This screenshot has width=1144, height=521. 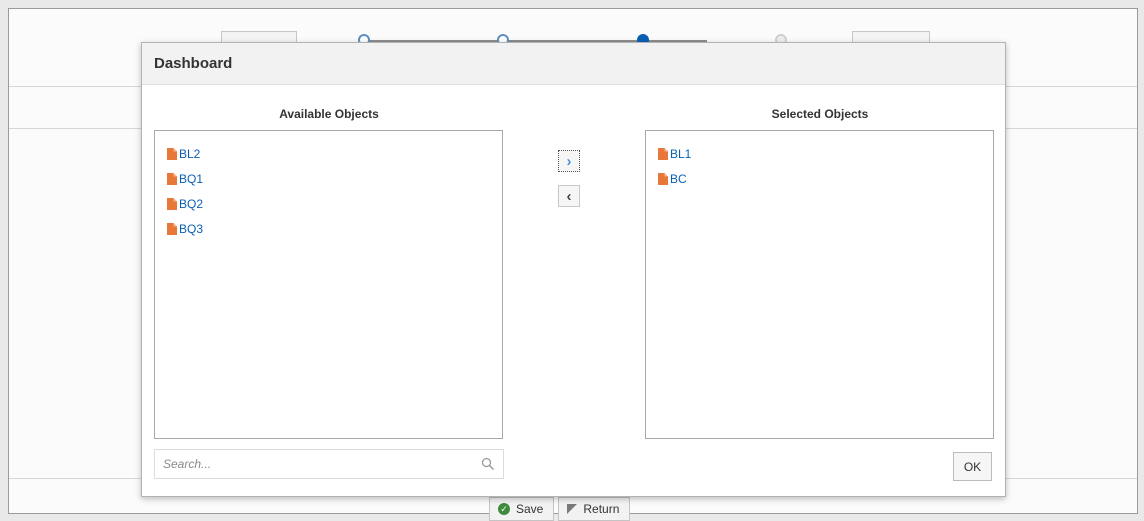 I want to click on page-action-bar: ✓ Save Return, so click(x=560, y=509).